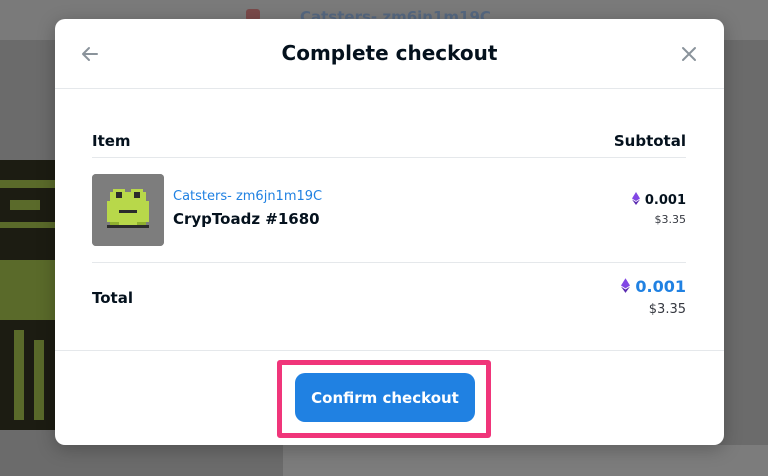 The image size is (768, 476). Describe the element at coordinates (128, 210) in the screenshot. I see `item-thumbnail` at that location.